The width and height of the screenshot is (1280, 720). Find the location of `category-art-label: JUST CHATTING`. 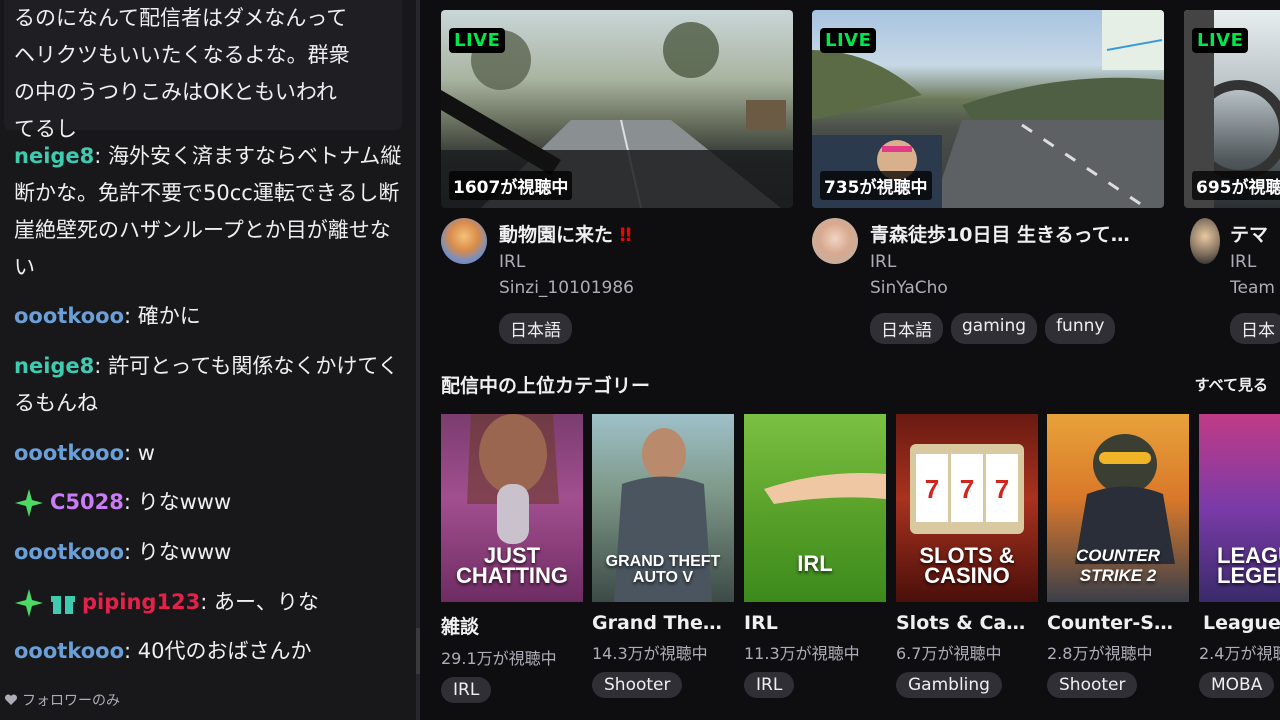

category-art-label: JUST CHATTING is located at coordinates (512, 565).